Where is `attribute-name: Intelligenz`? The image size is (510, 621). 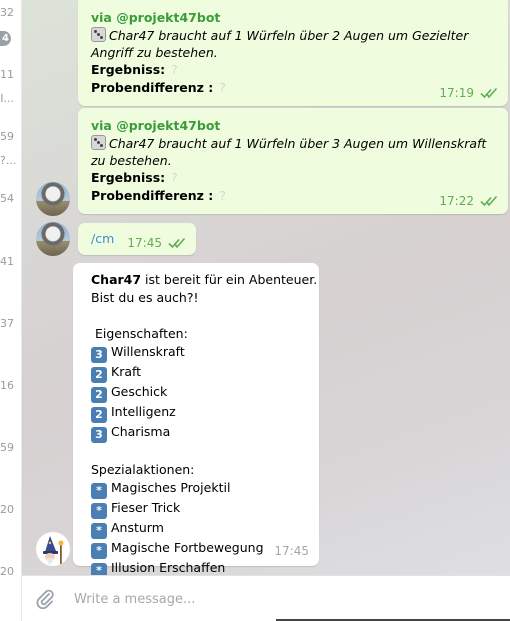
attribute-name: Intelligenz is located at coordinates (143, 411).